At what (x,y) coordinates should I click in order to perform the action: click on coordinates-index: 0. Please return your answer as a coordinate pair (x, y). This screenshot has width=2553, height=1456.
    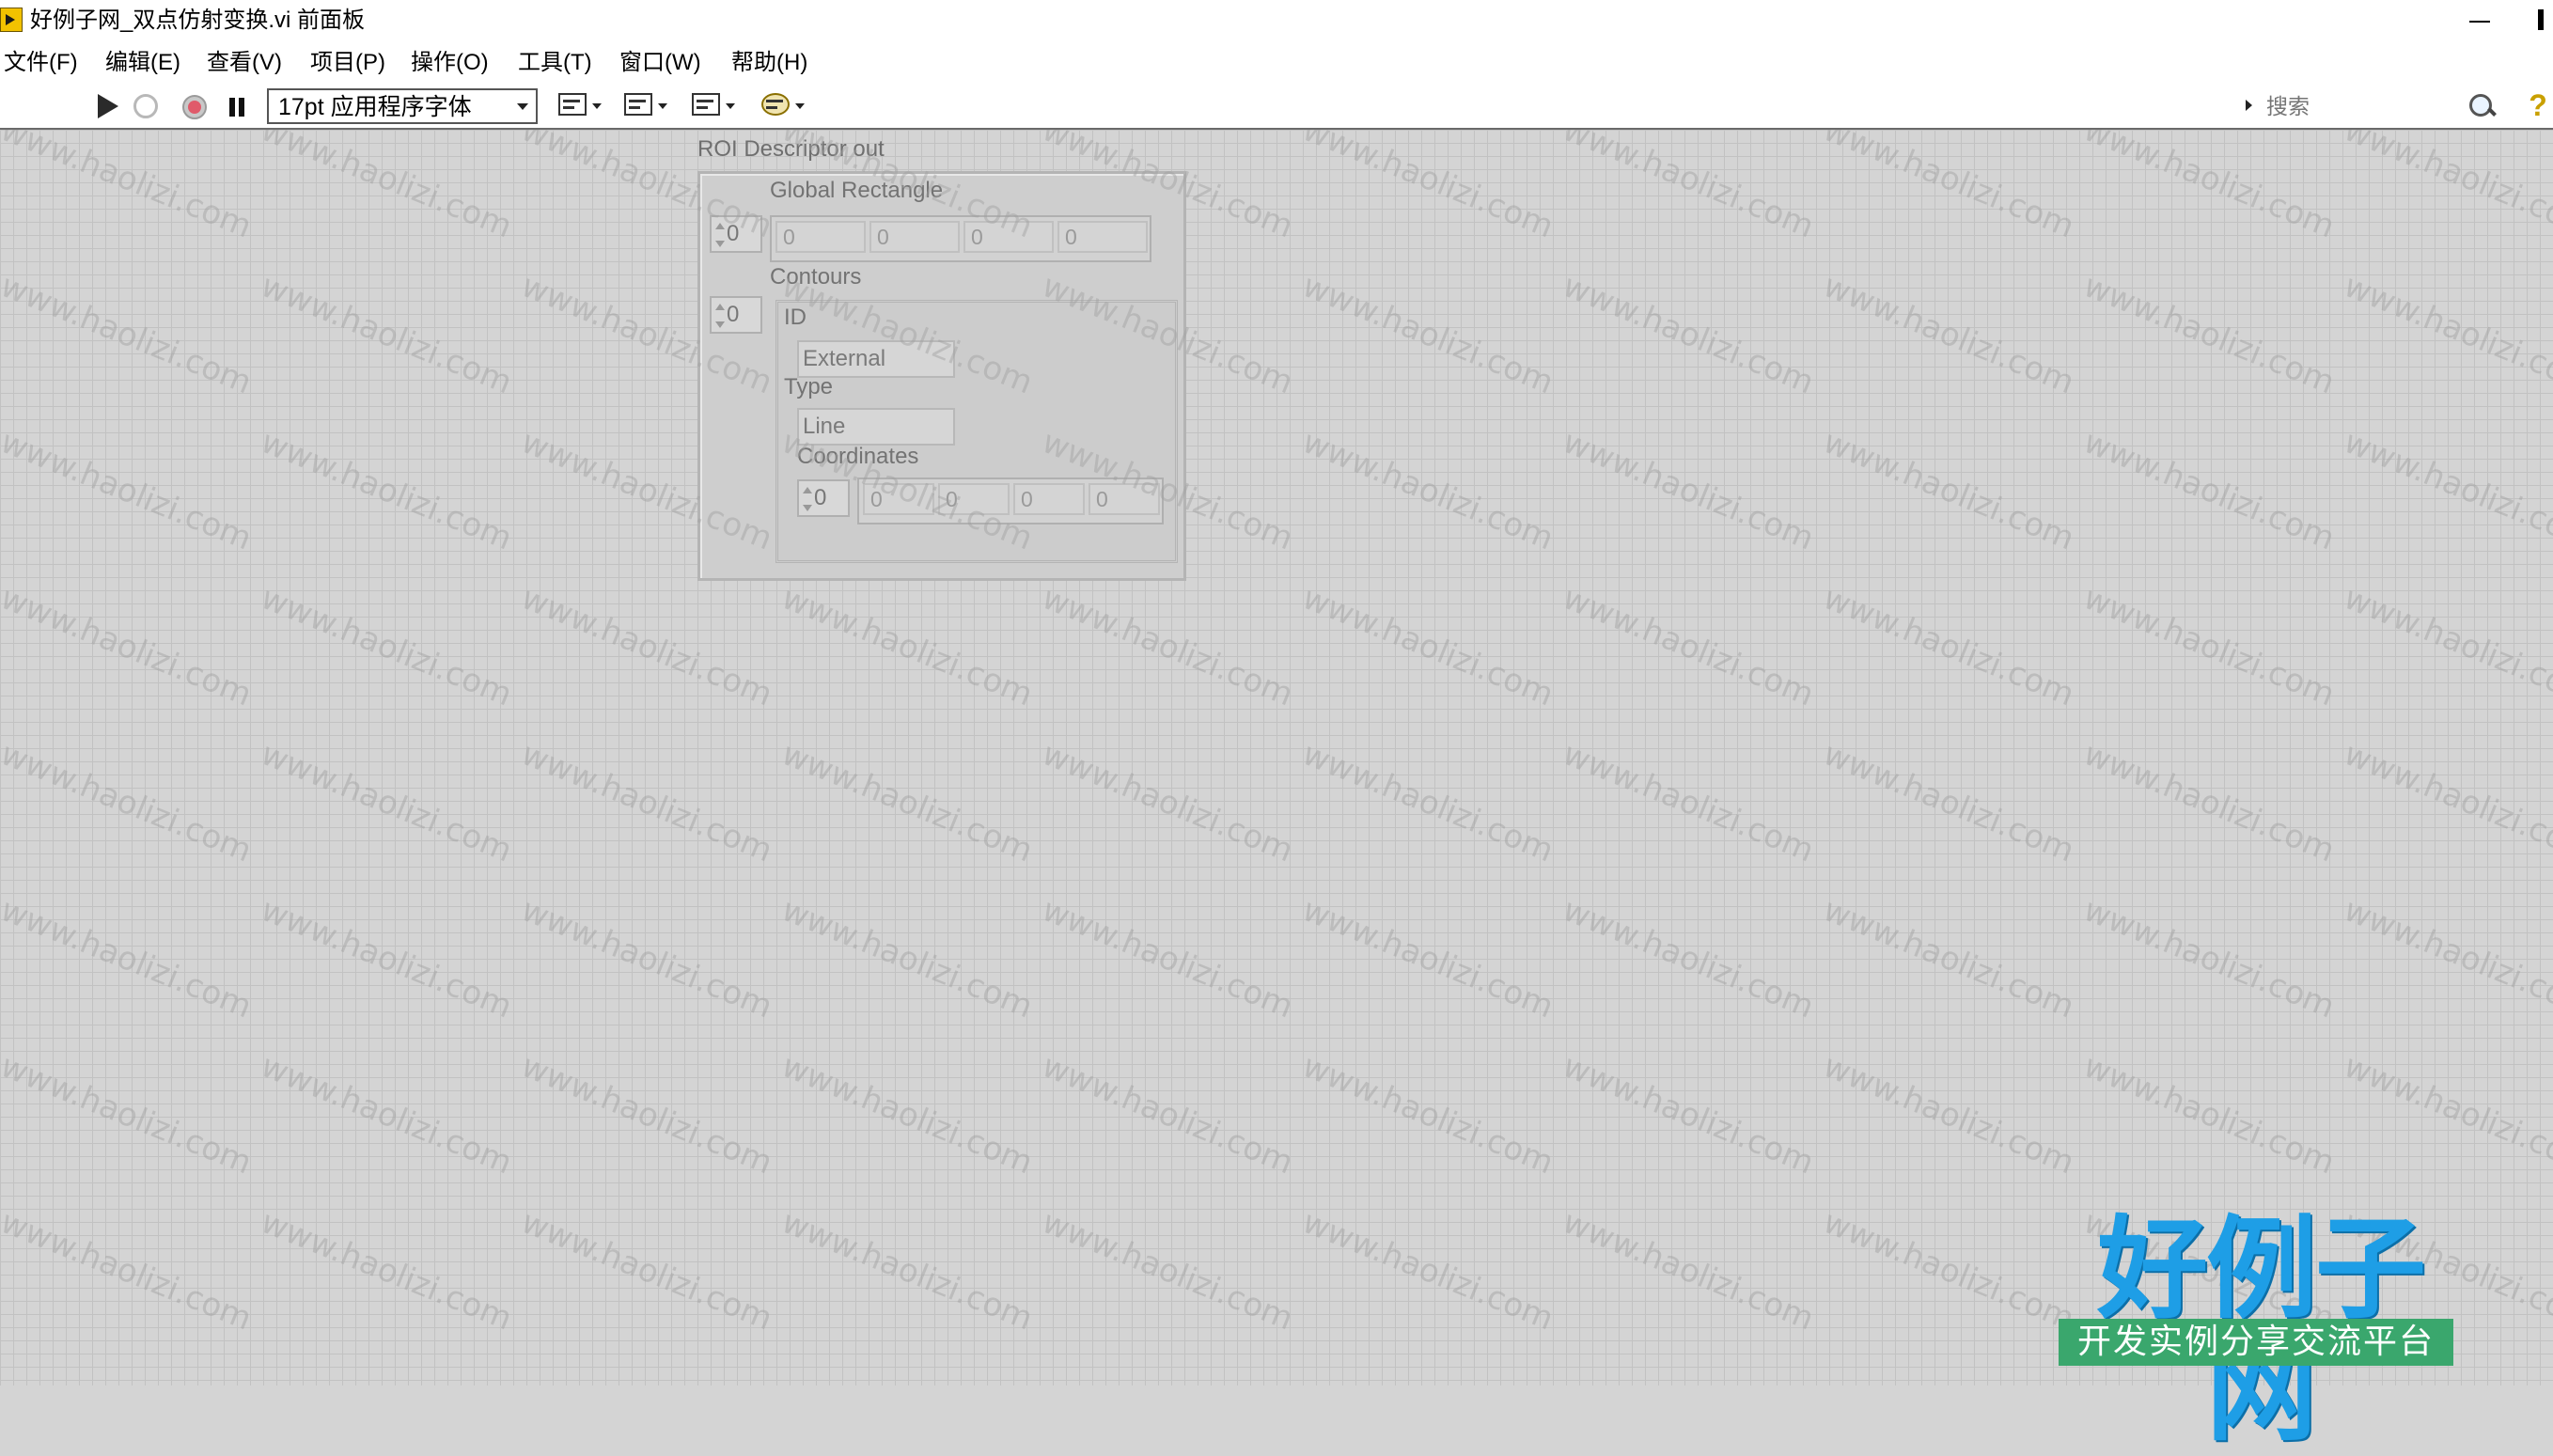
    Looking at the image, I should click on (823, 498).